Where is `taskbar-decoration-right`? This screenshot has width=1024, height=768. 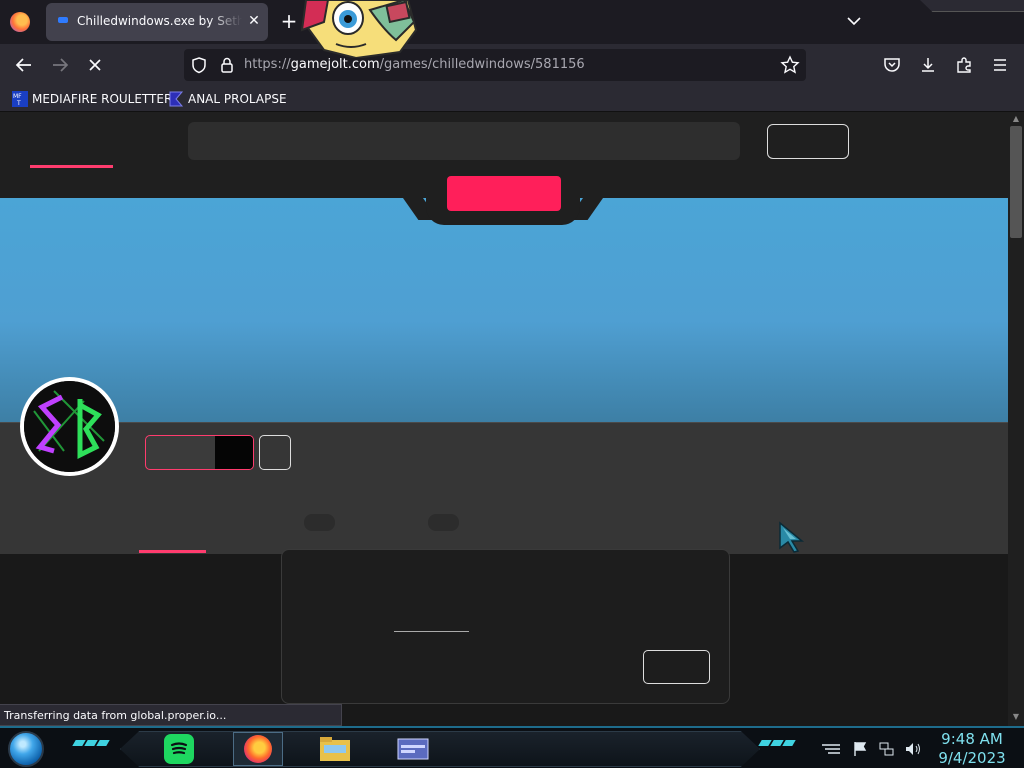 taskbar-decoration-right is located at coordinates (777, 743).